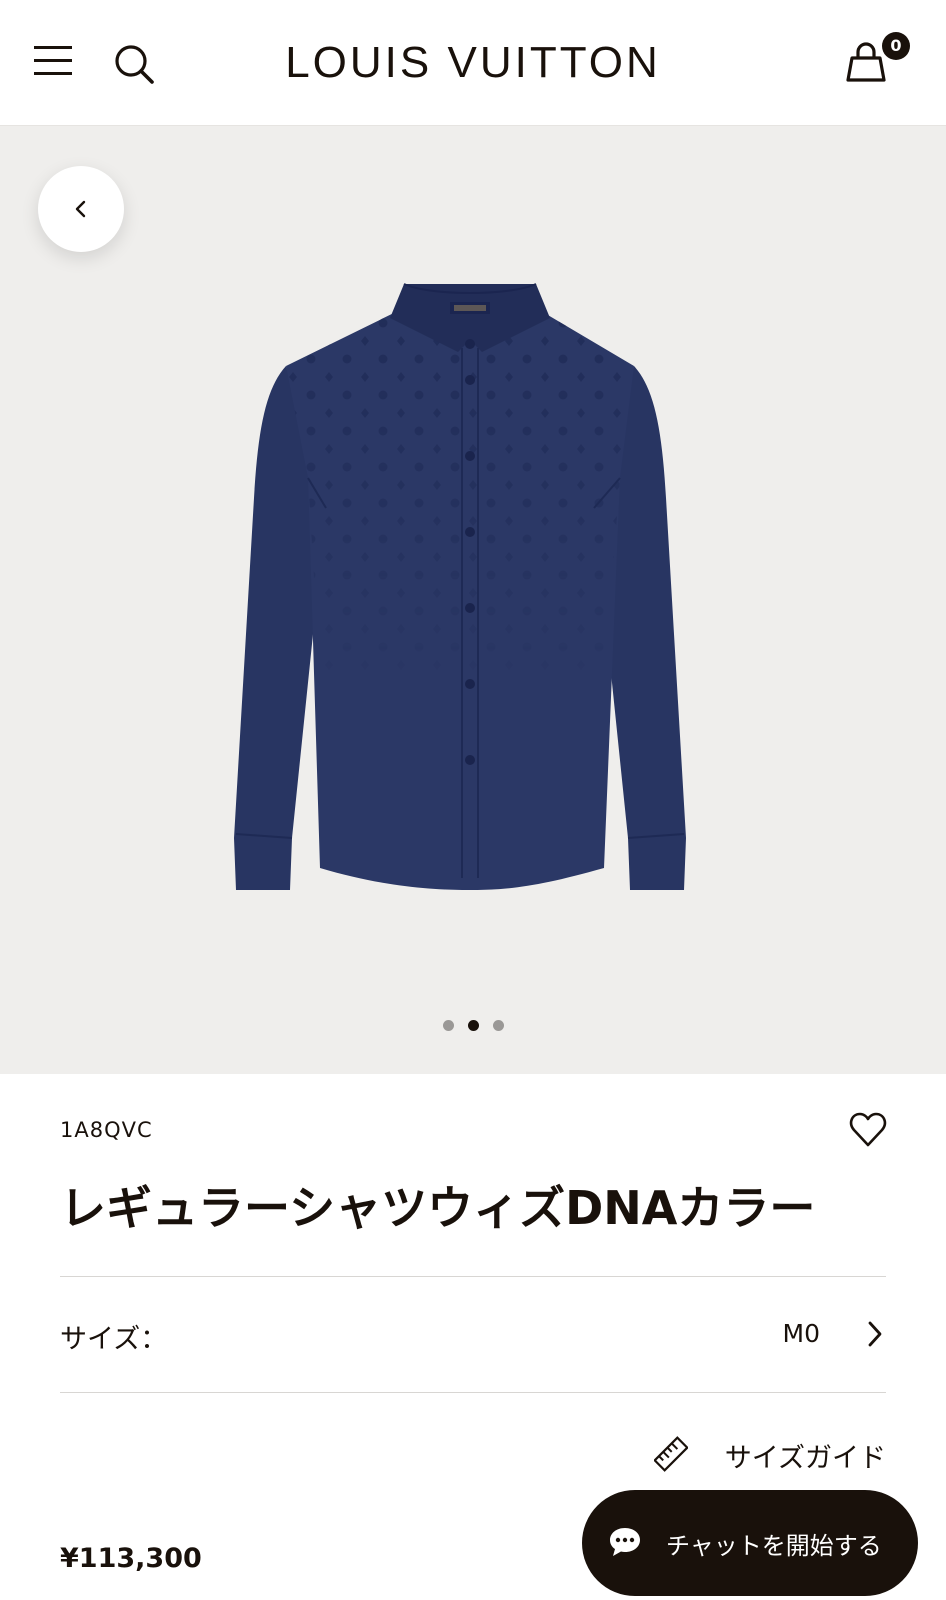  I want to click on product-price: ¥113,300, so click(131, 1558).